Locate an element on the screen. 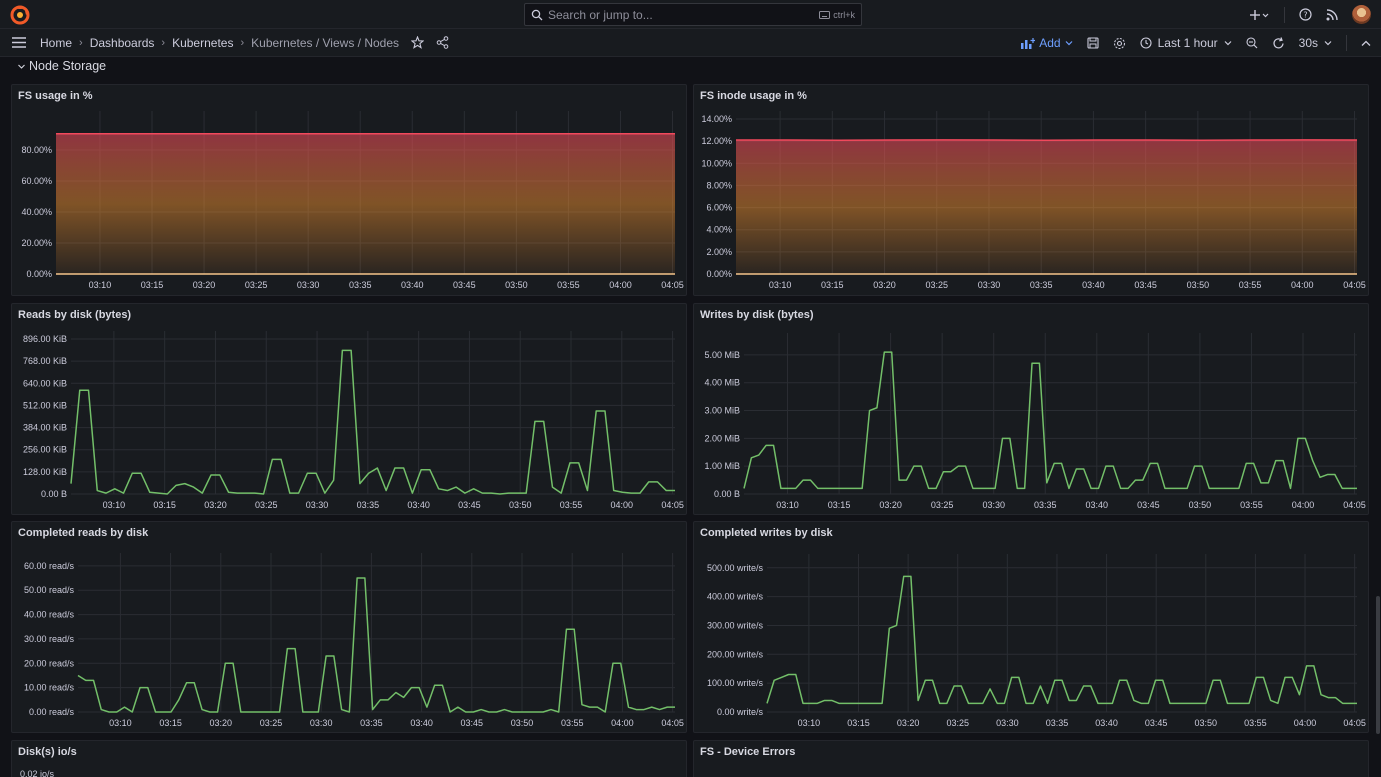 The height and width of the screenshot is (777, 1381). y-tick-label: 10.00 read/s is located at coordinates (49, 688).